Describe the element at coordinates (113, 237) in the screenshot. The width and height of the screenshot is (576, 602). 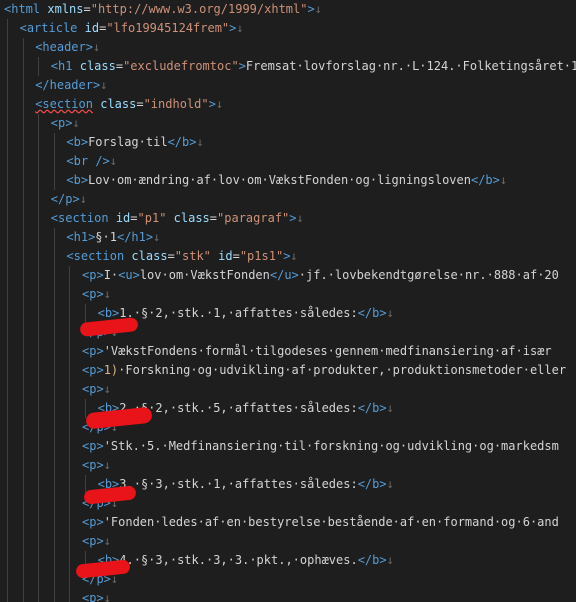
I see `code-line: <h1>§·1</h1>↓` at that location.